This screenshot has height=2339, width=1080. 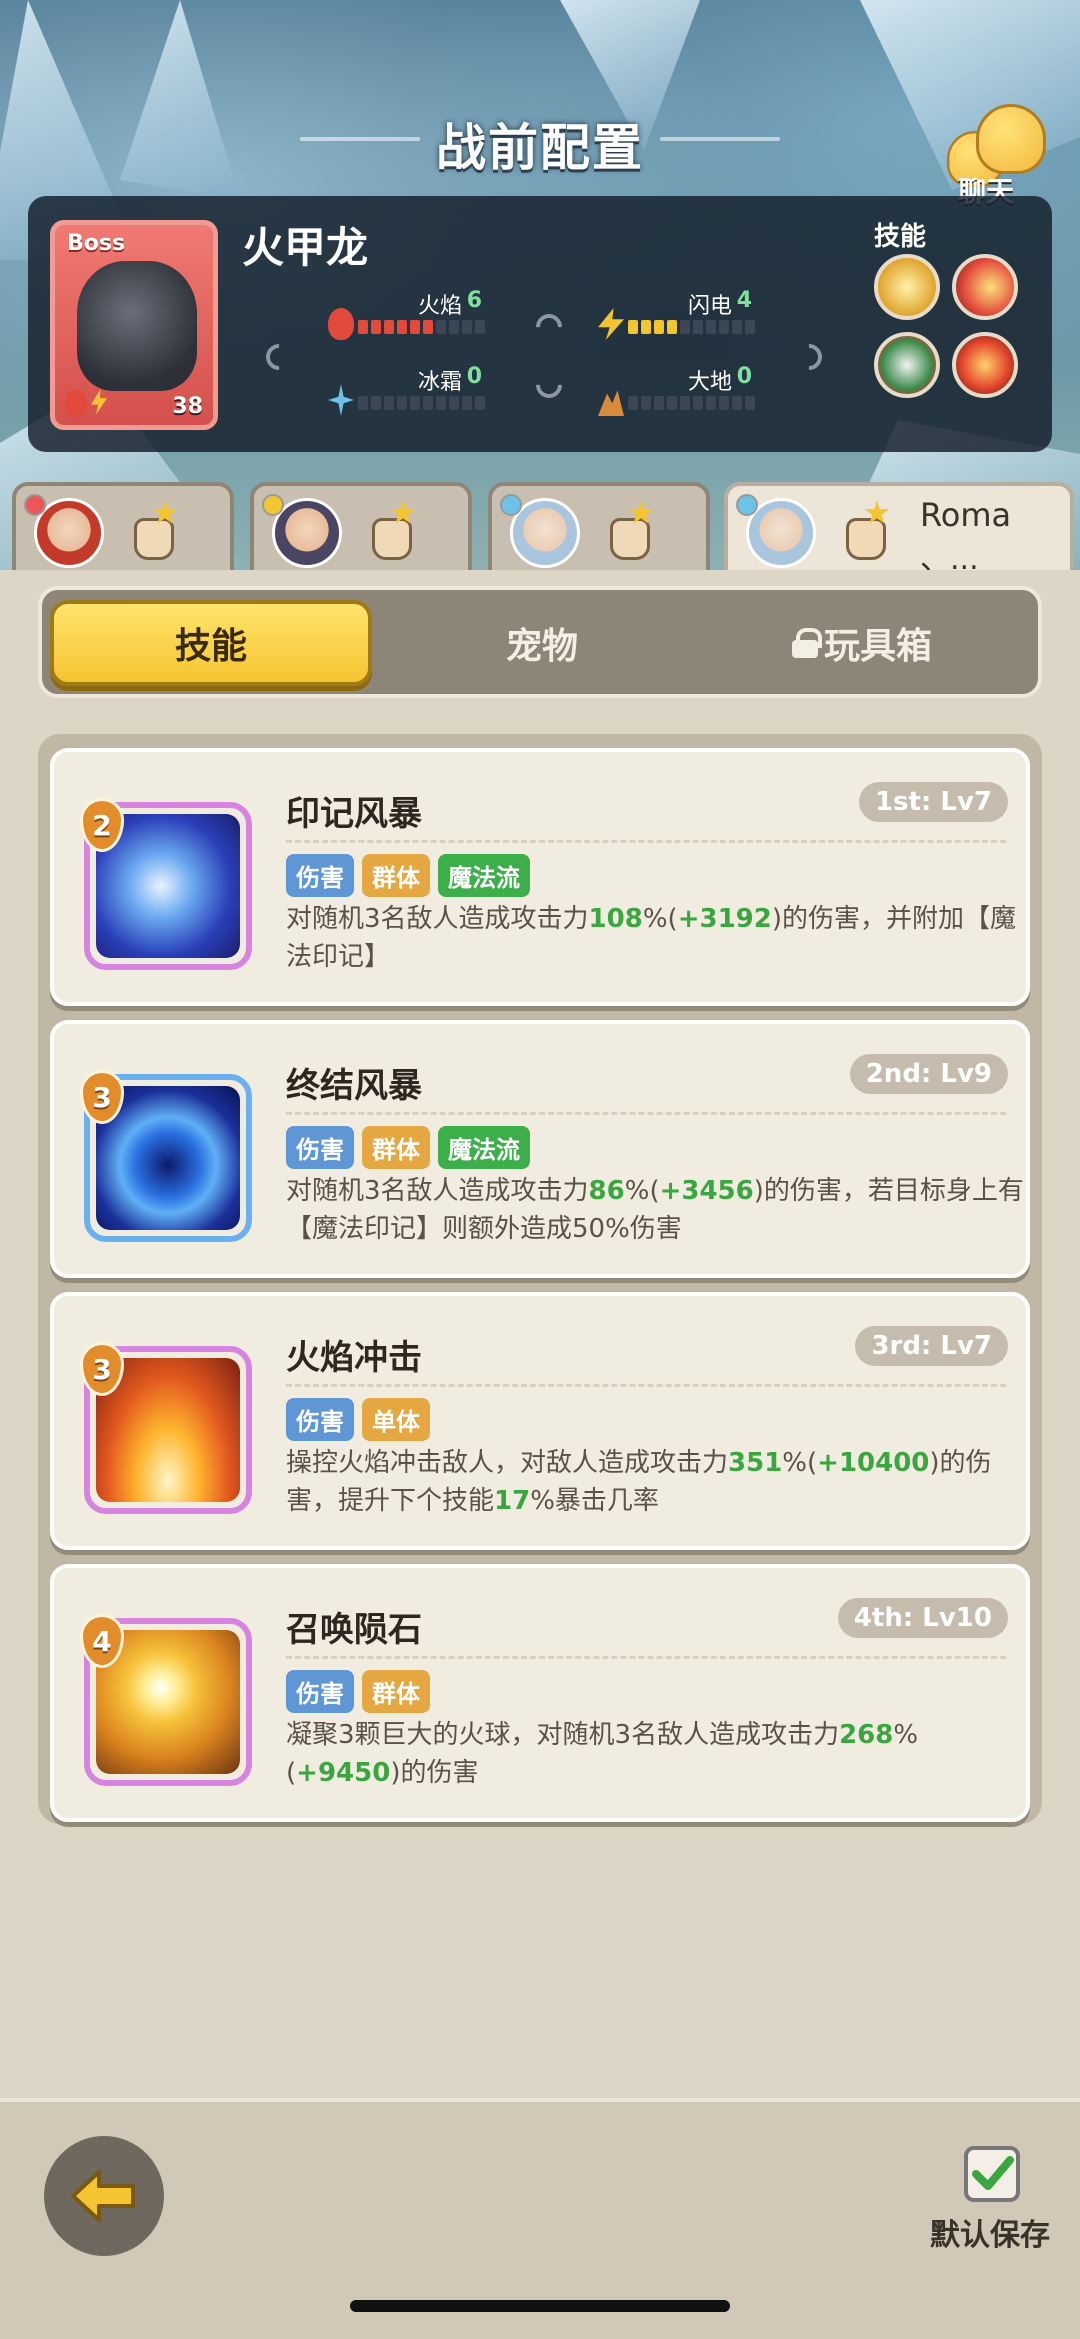 What do you see at coordinates (354, 1086) in the screenshot?
I see `skill-title: 终结风暴` at bounding box center [354, 1086].